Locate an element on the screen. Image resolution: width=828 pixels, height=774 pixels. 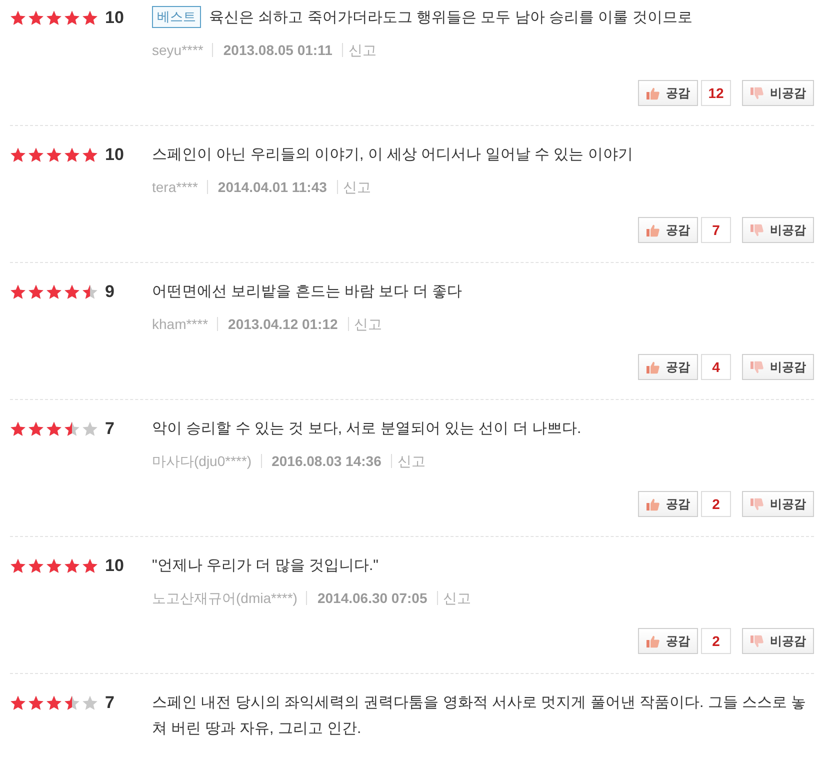
review-text: 악이 승리할 수 있는 것 보다, 서로 분열되어 있는 선이 더 나쁘다. is located at coordinates (367, 429).